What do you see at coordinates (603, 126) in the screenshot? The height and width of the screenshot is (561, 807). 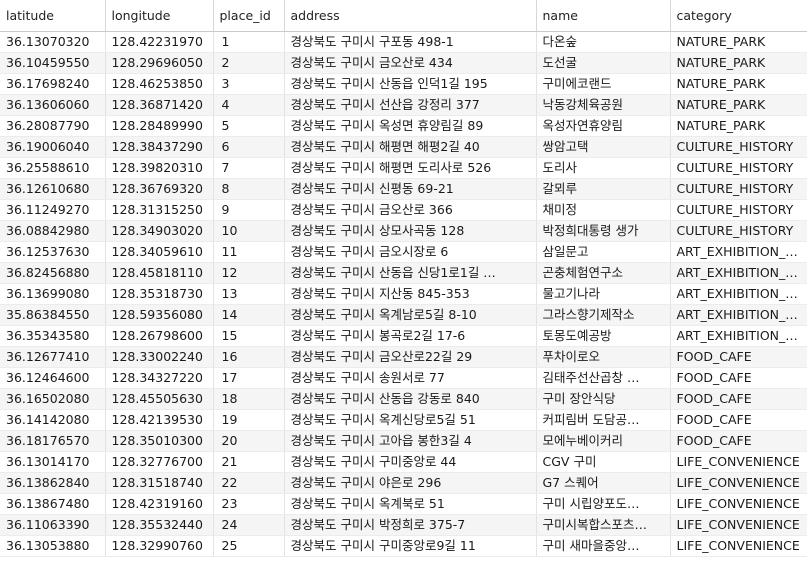 I see `cell-name: 옥성자연휴양림` at bounding box center [603, 126].